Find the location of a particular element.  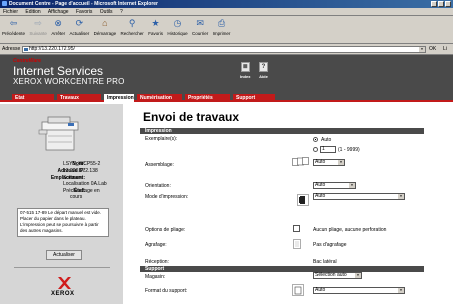

copies-number-radio is located at coordinates (315, 149).